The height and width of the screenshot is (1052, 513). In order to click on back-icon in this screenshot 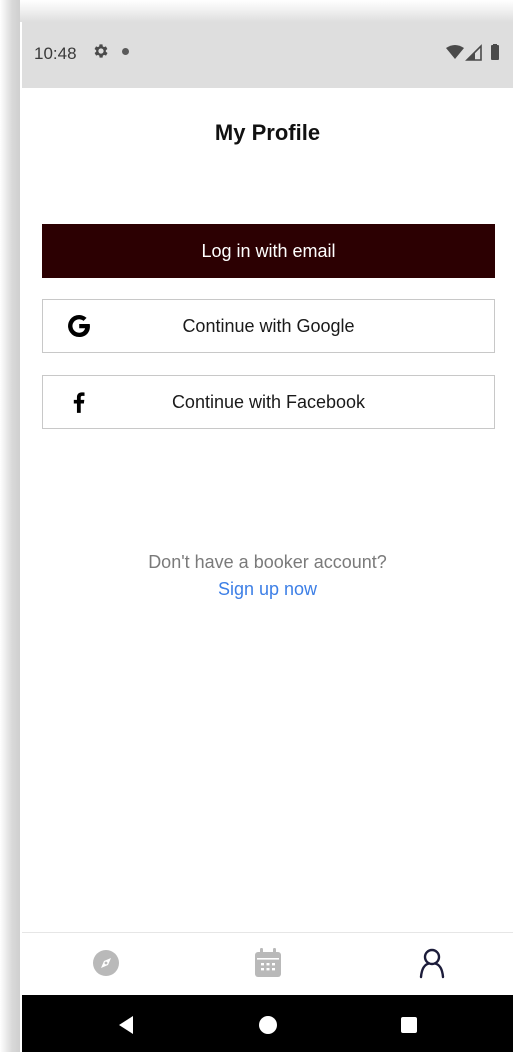, I will do `click(126, 1025)`.